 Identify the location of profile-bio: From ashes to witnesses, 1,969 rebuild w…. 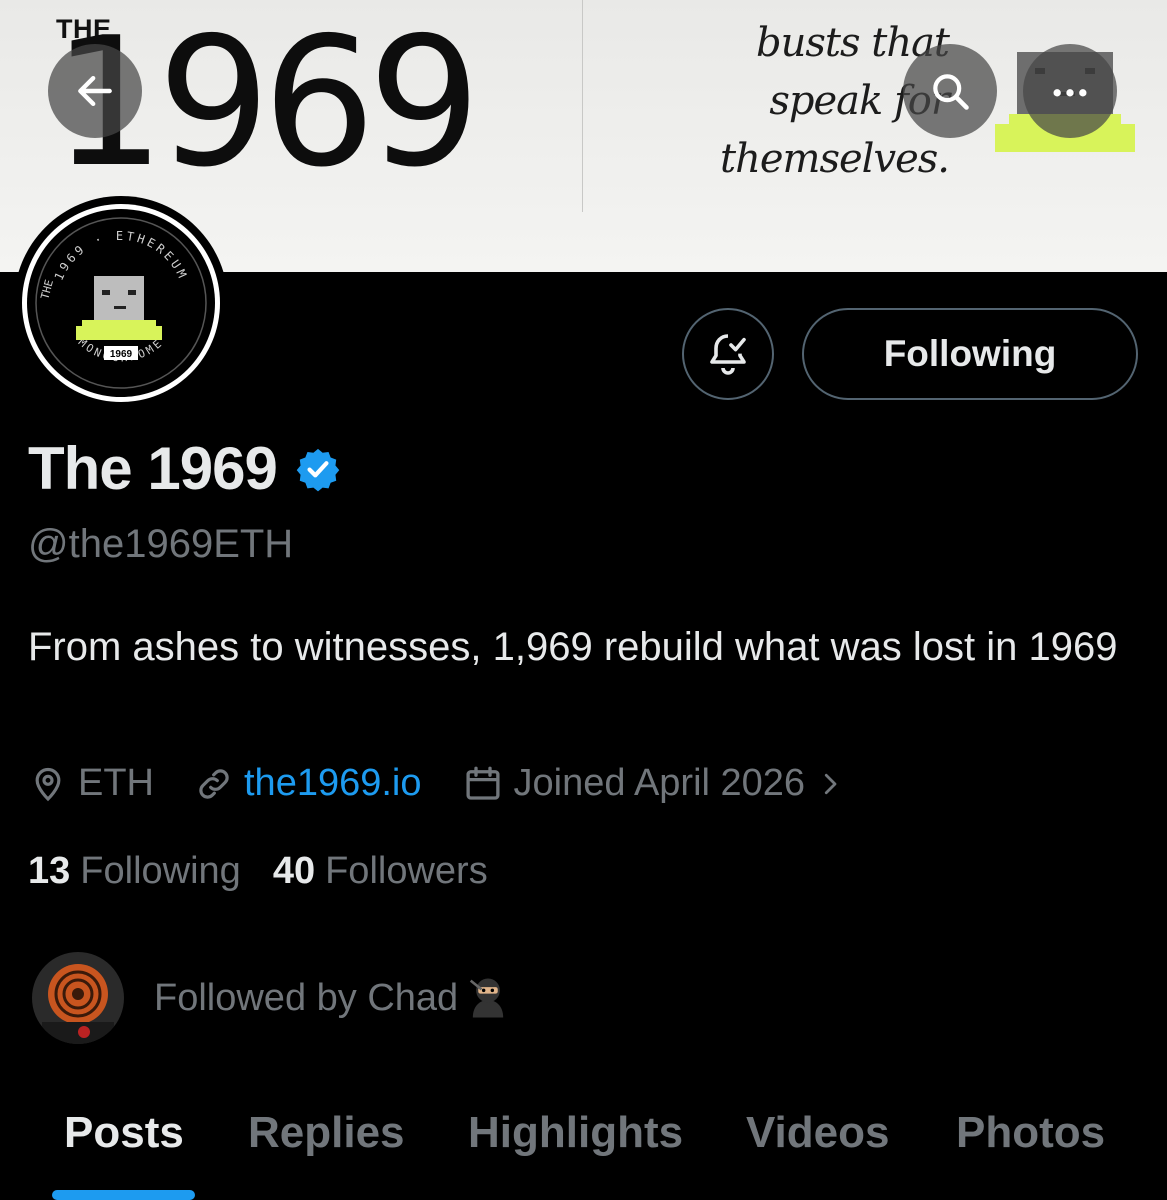
(573, 647).